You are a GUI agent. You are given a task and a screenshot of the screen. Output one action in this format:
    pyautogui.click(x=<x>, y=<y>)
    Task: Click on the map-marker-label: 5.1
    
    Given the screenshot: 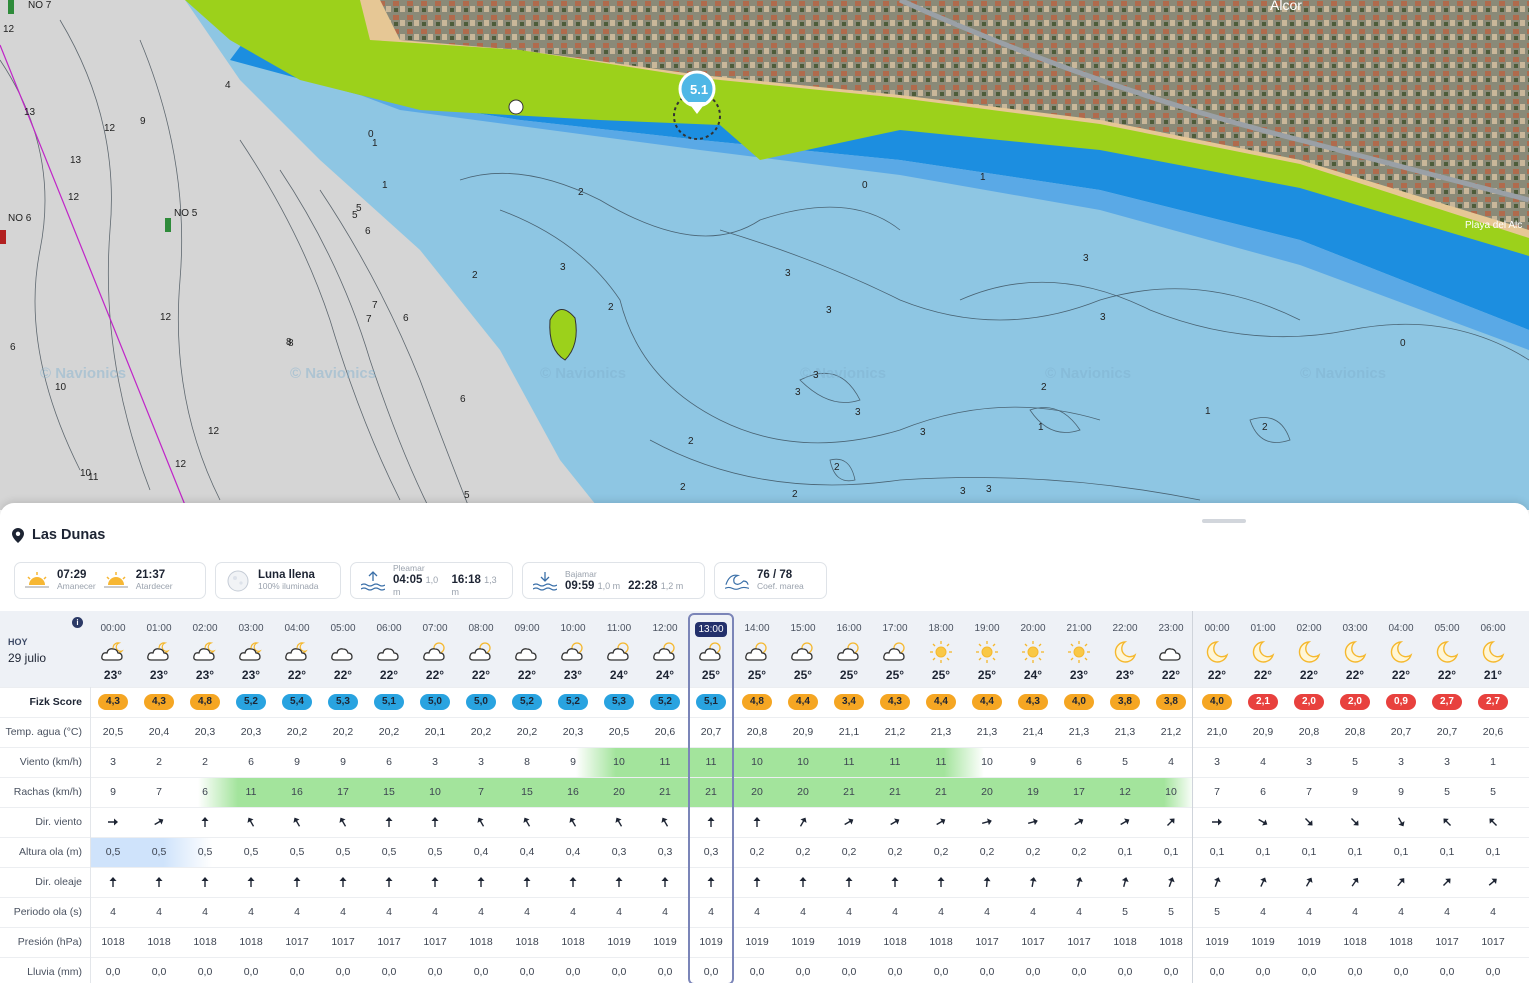 What is the action you would take?
    pyautogui.click(x=699, y=89)
    